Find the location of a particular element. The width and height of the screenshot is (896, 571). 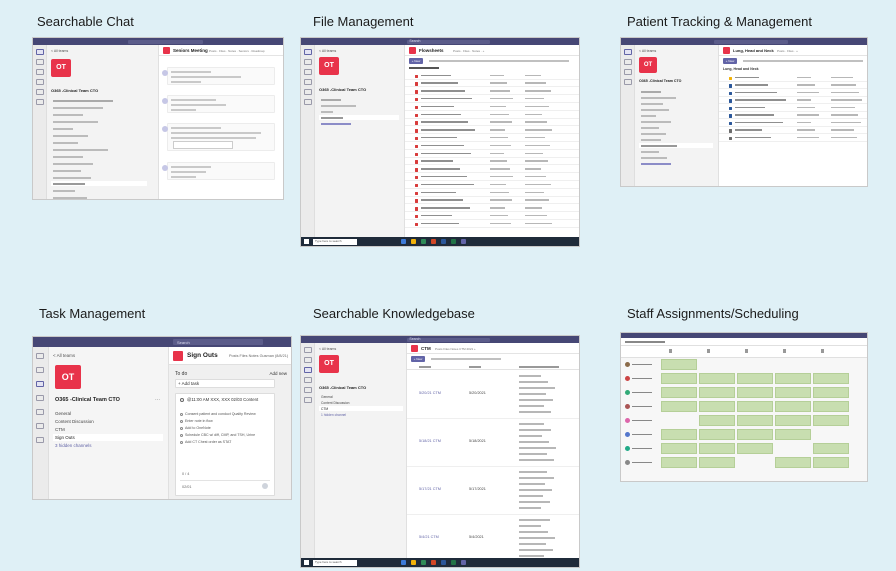

checklist-item: Enter note in flow is located at coordinates (196, 421).